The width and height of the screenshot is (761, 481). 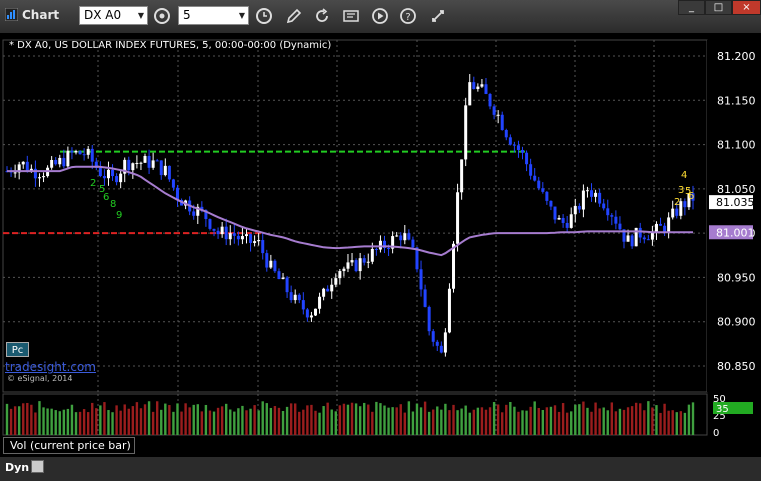 What do you see at coordinates (736, 189) in the screenshot?
I see `y-tick-label: 81.050` at bounding box center [736, 189].